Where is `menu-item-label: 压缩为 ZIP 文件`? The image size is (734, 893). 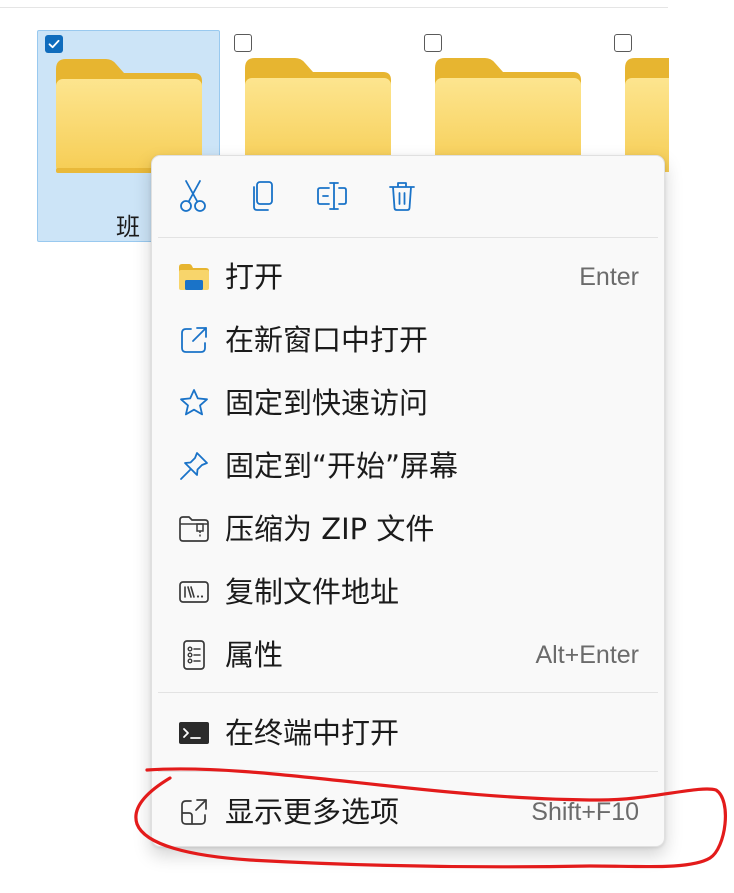 menu-item-label: 压缩为 ZIP 文件 is located at coordinates (330, 529).